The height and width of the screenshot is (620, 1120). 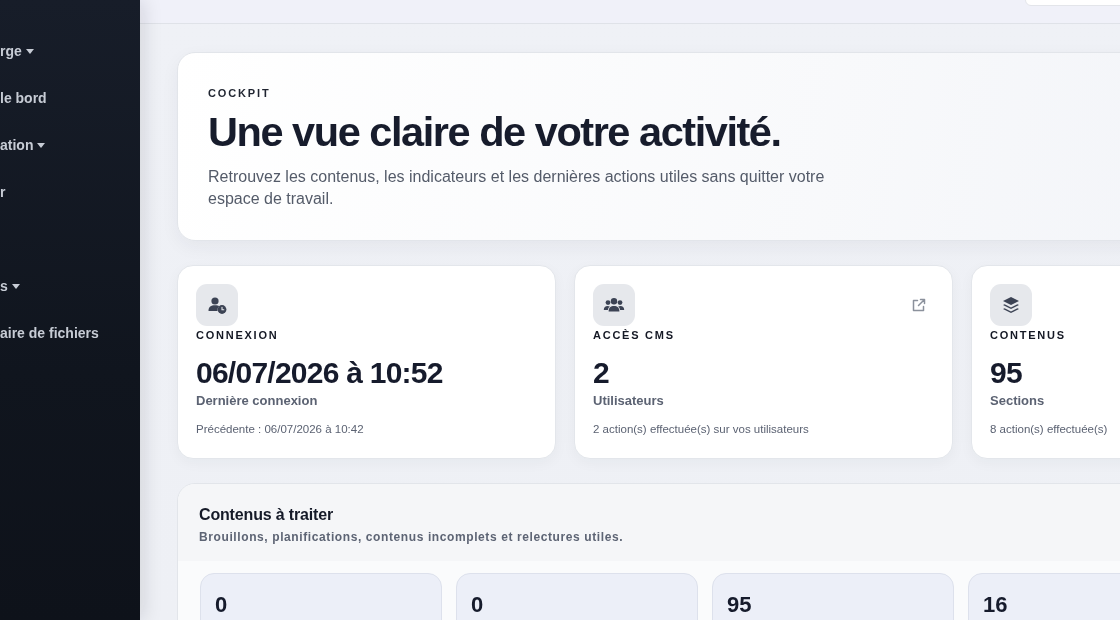 I want to click on sidebar-item: ation, so click(x=23, y=145).